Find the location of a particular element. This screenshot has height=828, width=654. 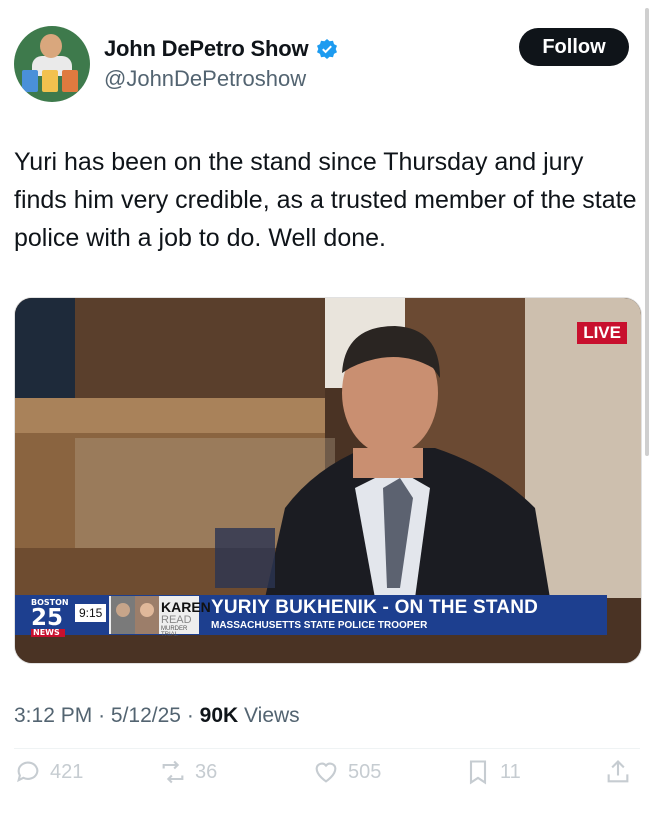

avatar-face is located at coordinates (51, 46).